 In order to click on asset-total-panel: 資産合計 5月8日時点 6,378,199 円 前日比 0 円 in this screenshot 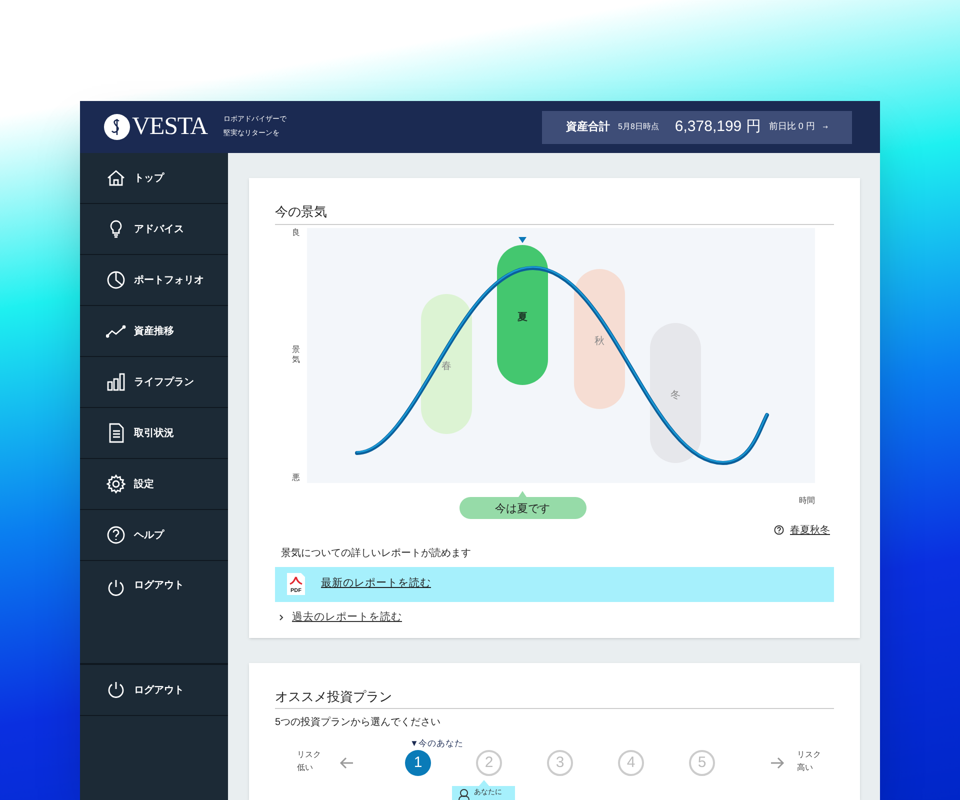, I will do `click(697, 127)`.